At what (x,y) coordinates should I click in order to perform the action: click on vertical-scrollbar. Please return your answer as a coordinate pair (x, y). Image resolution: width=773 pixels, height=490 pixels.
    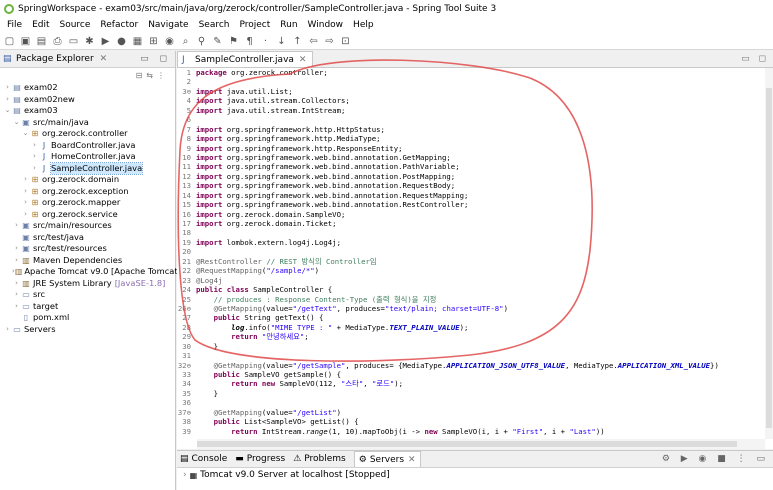
    Looking at the image, I should click on (769, 253).